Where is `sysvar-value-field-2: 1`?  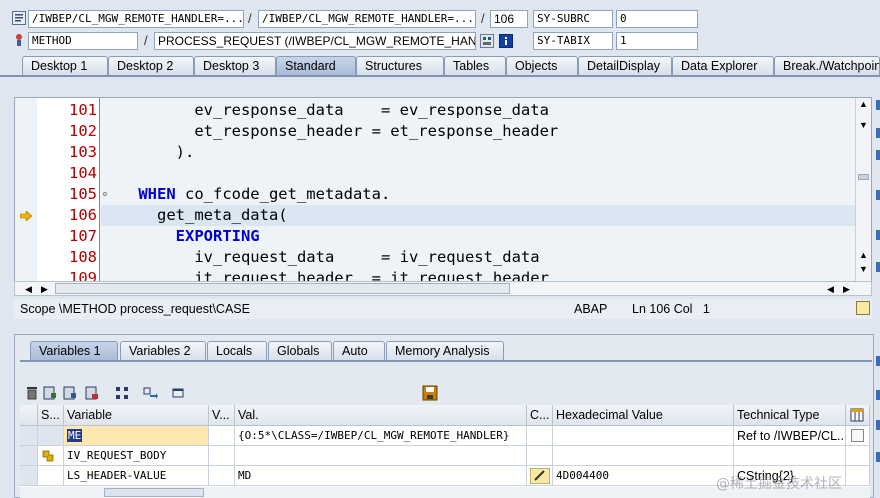 sysvar-value-field-2: 1 is located at coordinates (657, 41).